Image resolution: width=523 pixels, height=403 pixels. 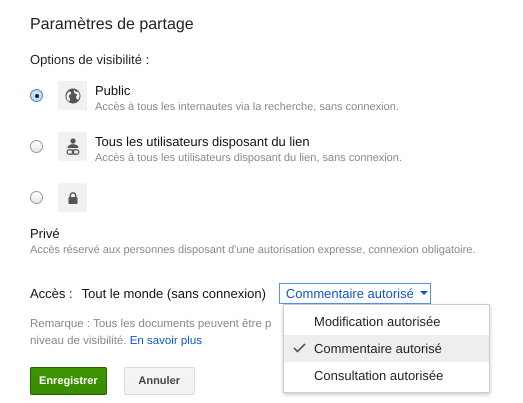 What do you see at coordinates (72, 96) in the screenshot?
I see `globe-icon` at bounding box center [72, 96].